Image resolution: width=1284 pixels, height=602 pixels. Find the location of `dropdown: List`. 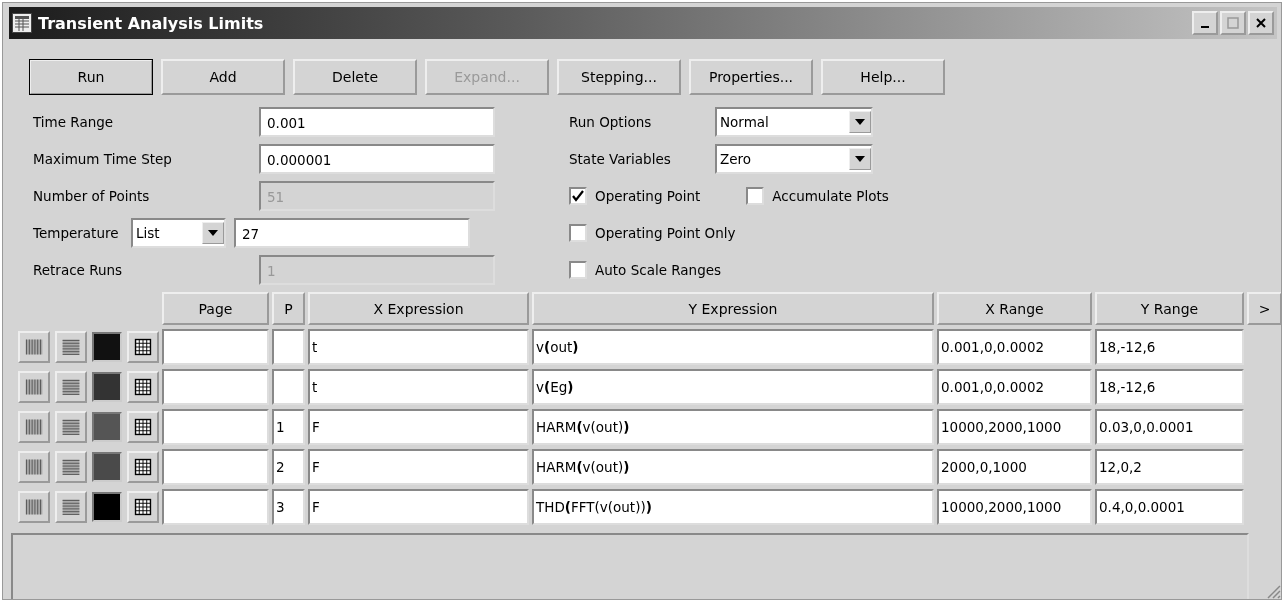

dropdown: List is located at coordinates (178, 232).